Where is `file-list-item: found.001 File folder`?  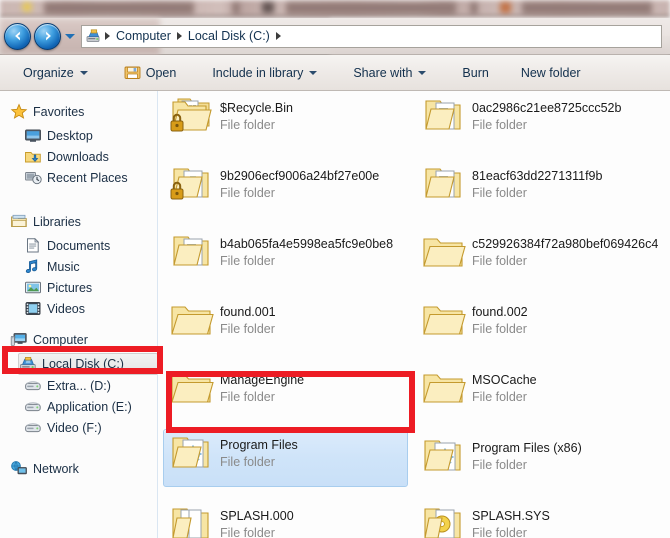 file-list-item: found.001 File folder is located at coordinates (222, 323).